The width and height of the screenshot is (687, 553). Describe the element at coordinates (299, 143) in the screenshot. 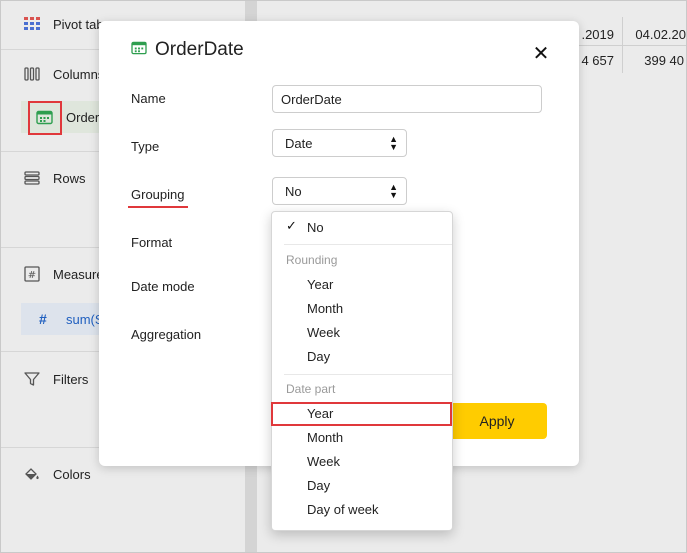

I see `type-select-value: Date` at that location.